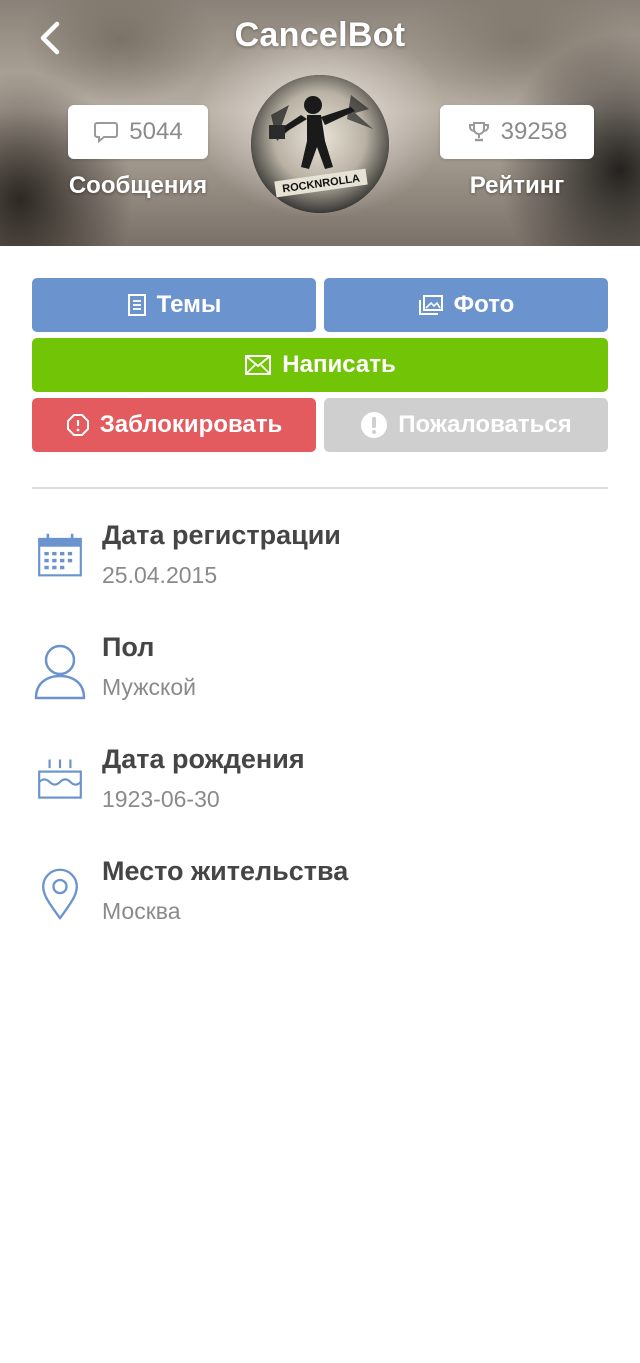 This screenshot has width=640, height=1363. Describe the element at coordinates (320, 789) in the screenshot. I see `info-birth-date: Дата рождения 1923-06-30` at that location.